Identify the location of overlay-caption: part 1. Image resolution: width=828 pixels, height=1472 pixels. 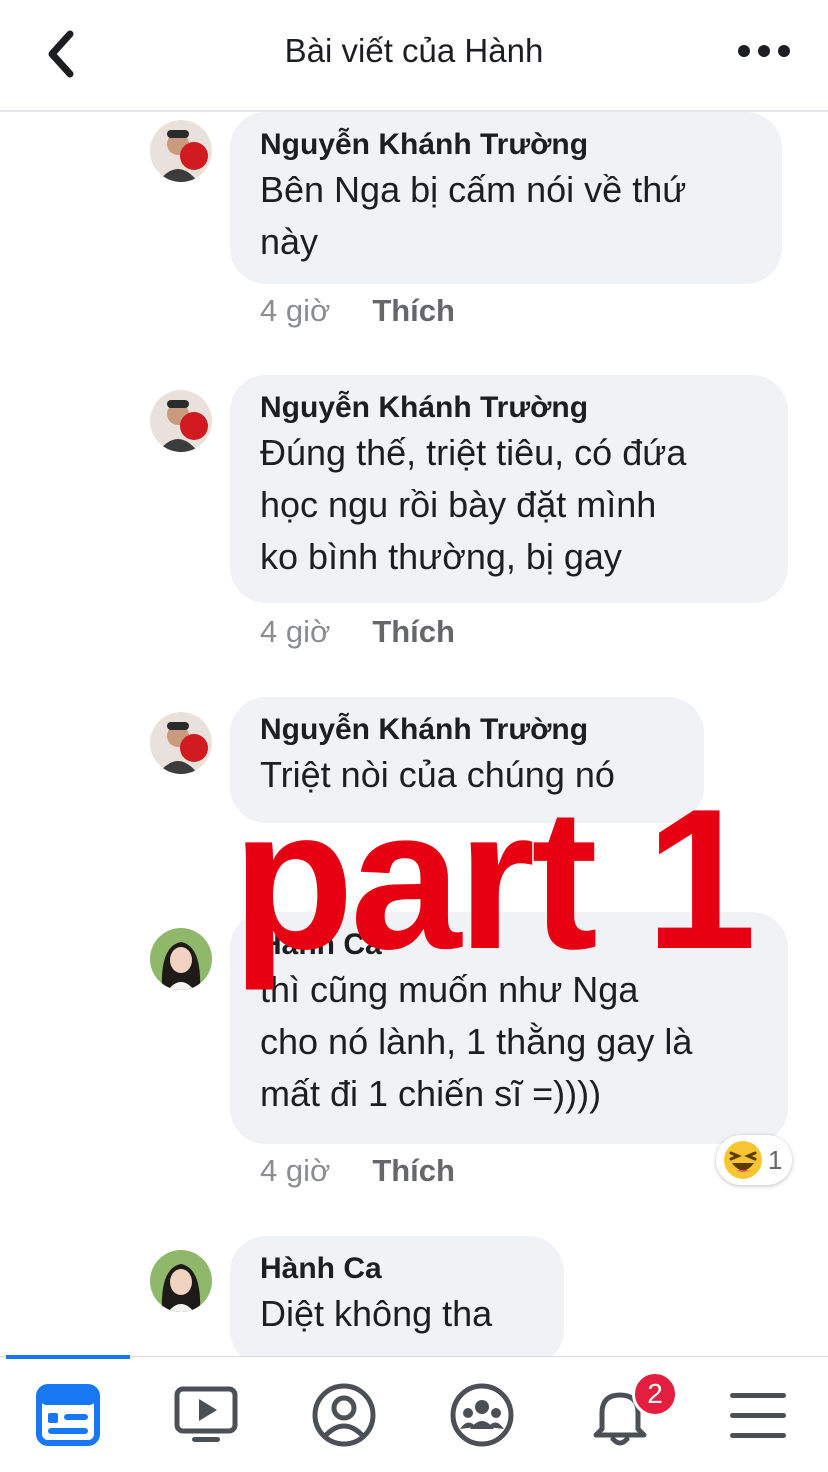
(494, 879).